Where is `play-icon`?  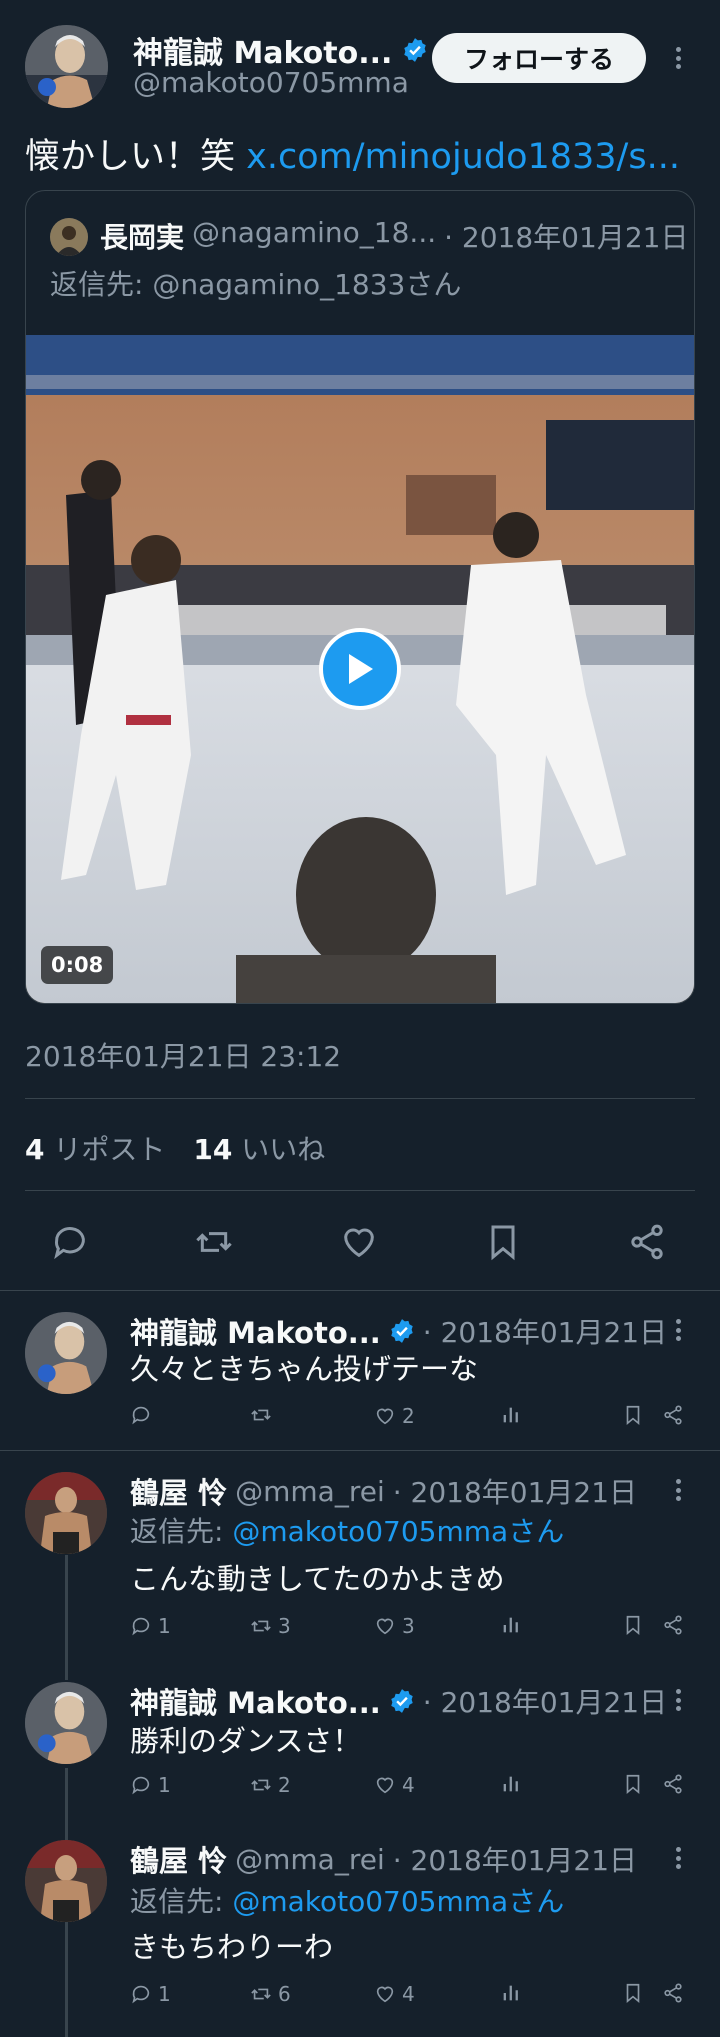
play-icon is located at coordinates (360, 669).